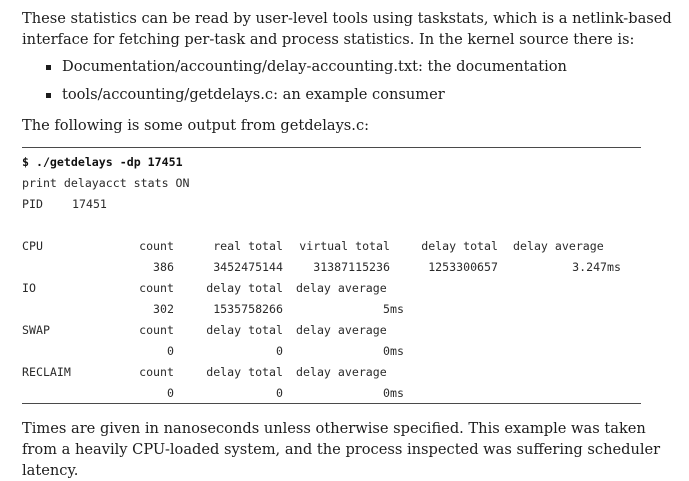  What do you see at coordinates (156, 372) in the screenshot?
I see `reclaim-header-count: count` at bounding box center [156, 372].